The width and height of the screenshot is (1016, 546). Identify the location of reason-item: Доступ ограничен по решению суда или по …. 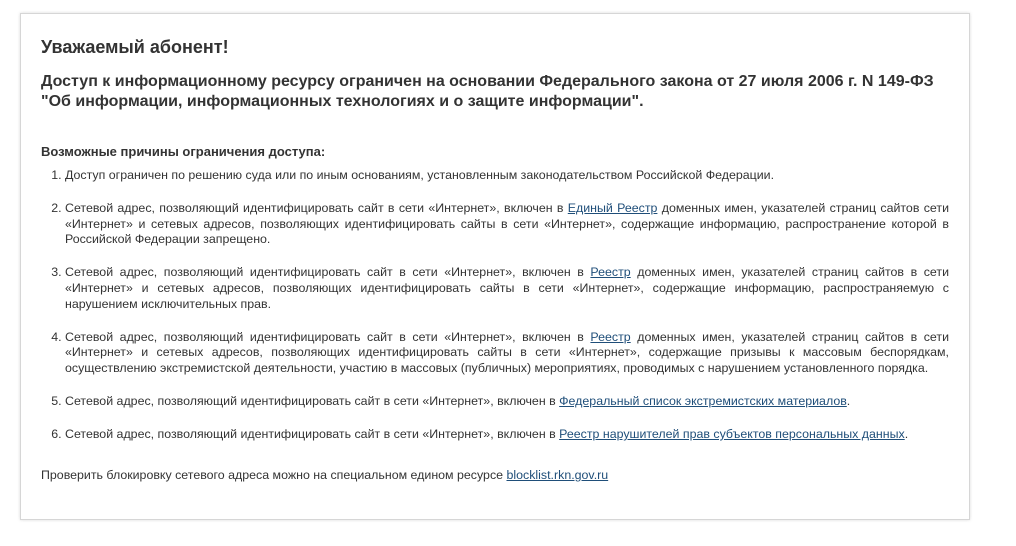
(507, 176).